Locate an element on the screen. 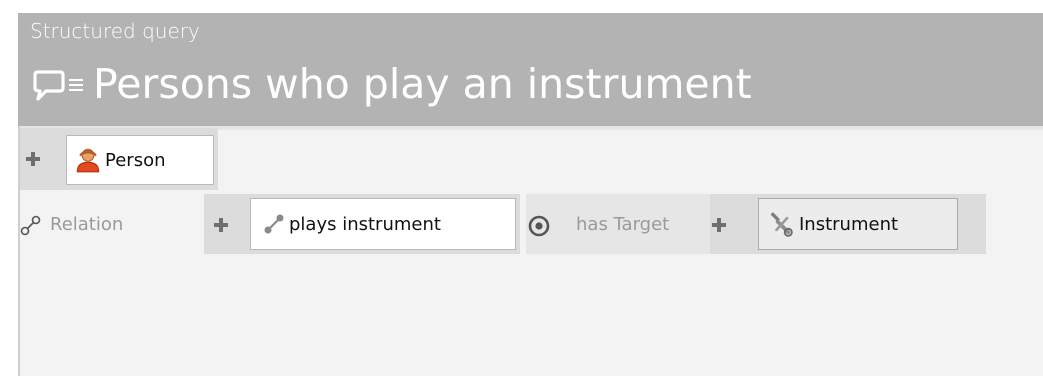 This screenshot has width=1043, height=376. relation-chip-plays-instrument: plays instrument is located at coordinates (383, 224).